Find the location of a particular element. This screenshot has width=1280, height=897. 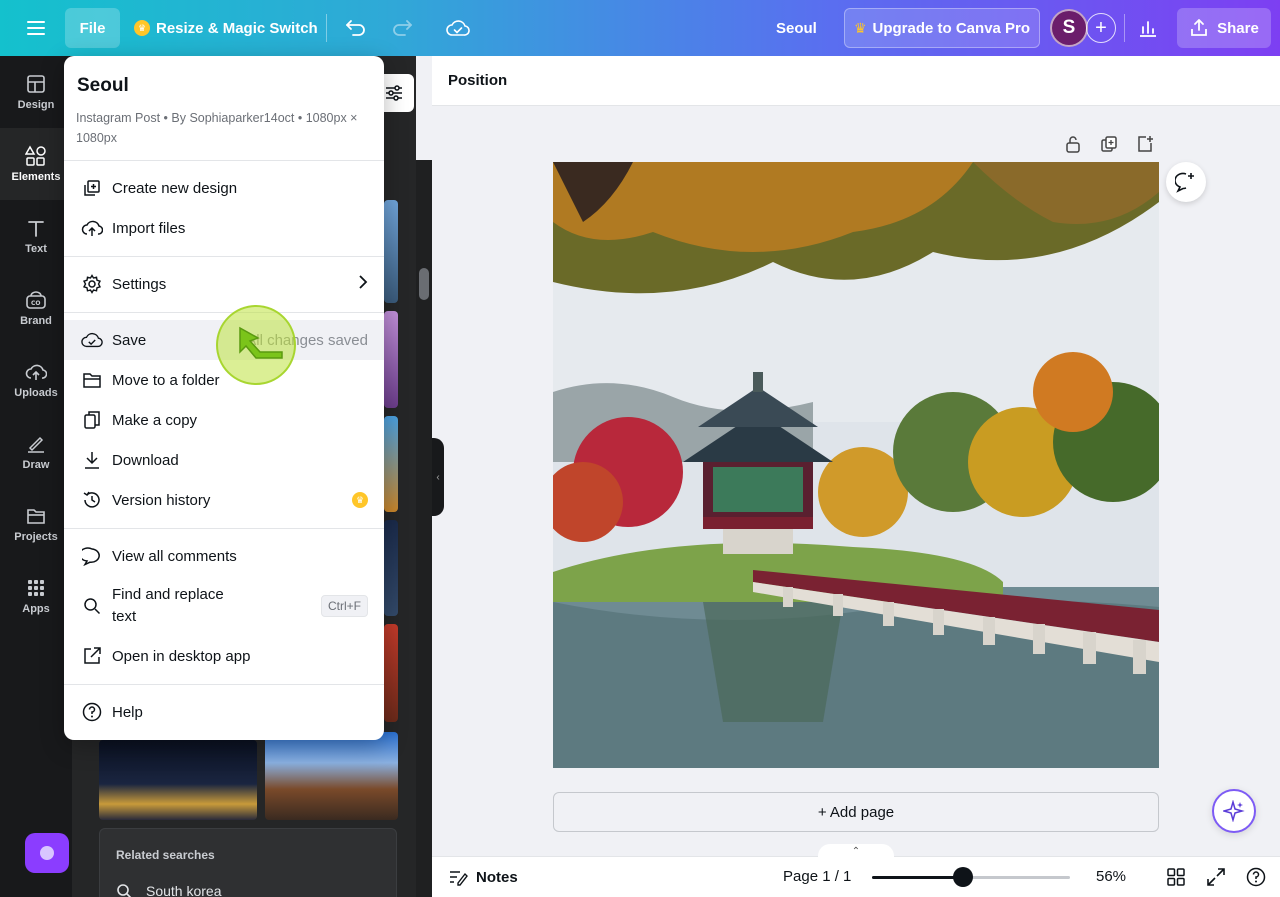

add-comment-icon is located at coordinates (1186, 182).